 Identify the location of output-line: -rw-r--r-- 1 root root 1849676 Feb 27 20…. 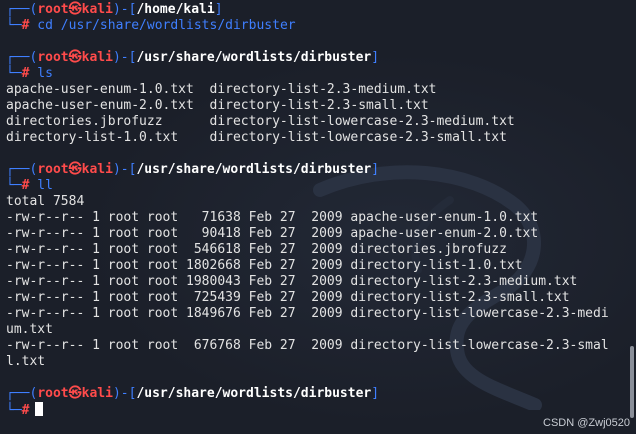
(307, 313).